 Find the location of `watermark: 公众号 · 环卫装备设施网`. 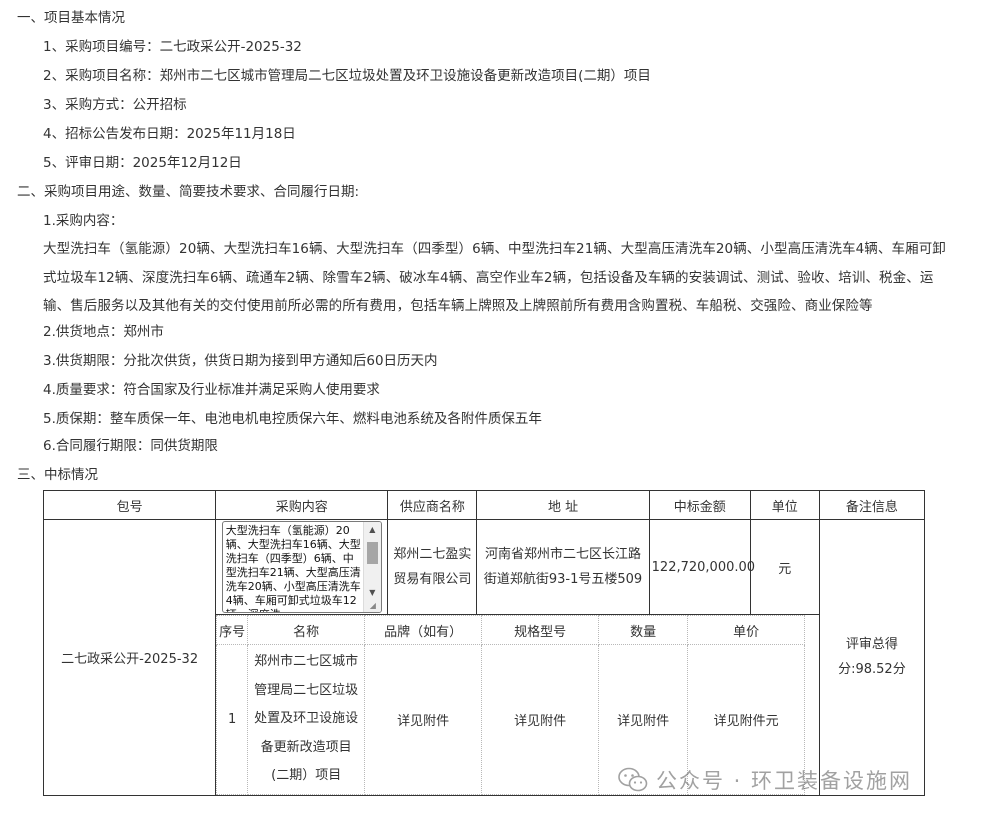

watermark: 公众号 · 环卫装备设施网 is located at coordinates (765, 780).